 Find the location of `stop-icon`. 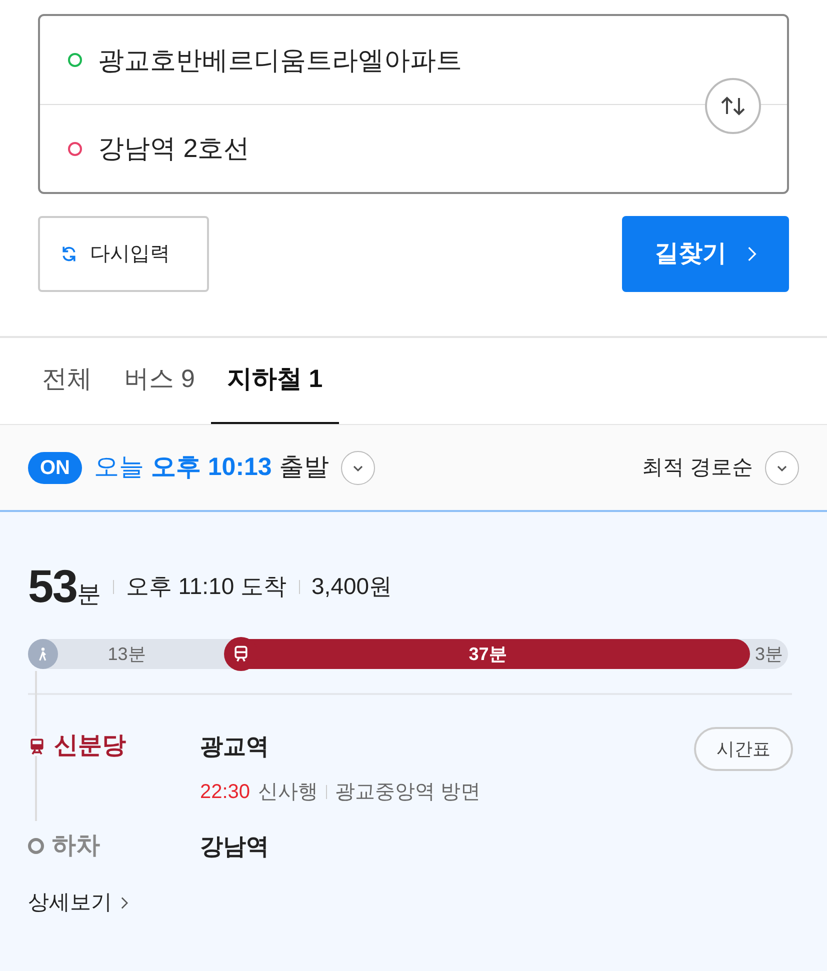

stop-icon is located at coordinates (36, 846).